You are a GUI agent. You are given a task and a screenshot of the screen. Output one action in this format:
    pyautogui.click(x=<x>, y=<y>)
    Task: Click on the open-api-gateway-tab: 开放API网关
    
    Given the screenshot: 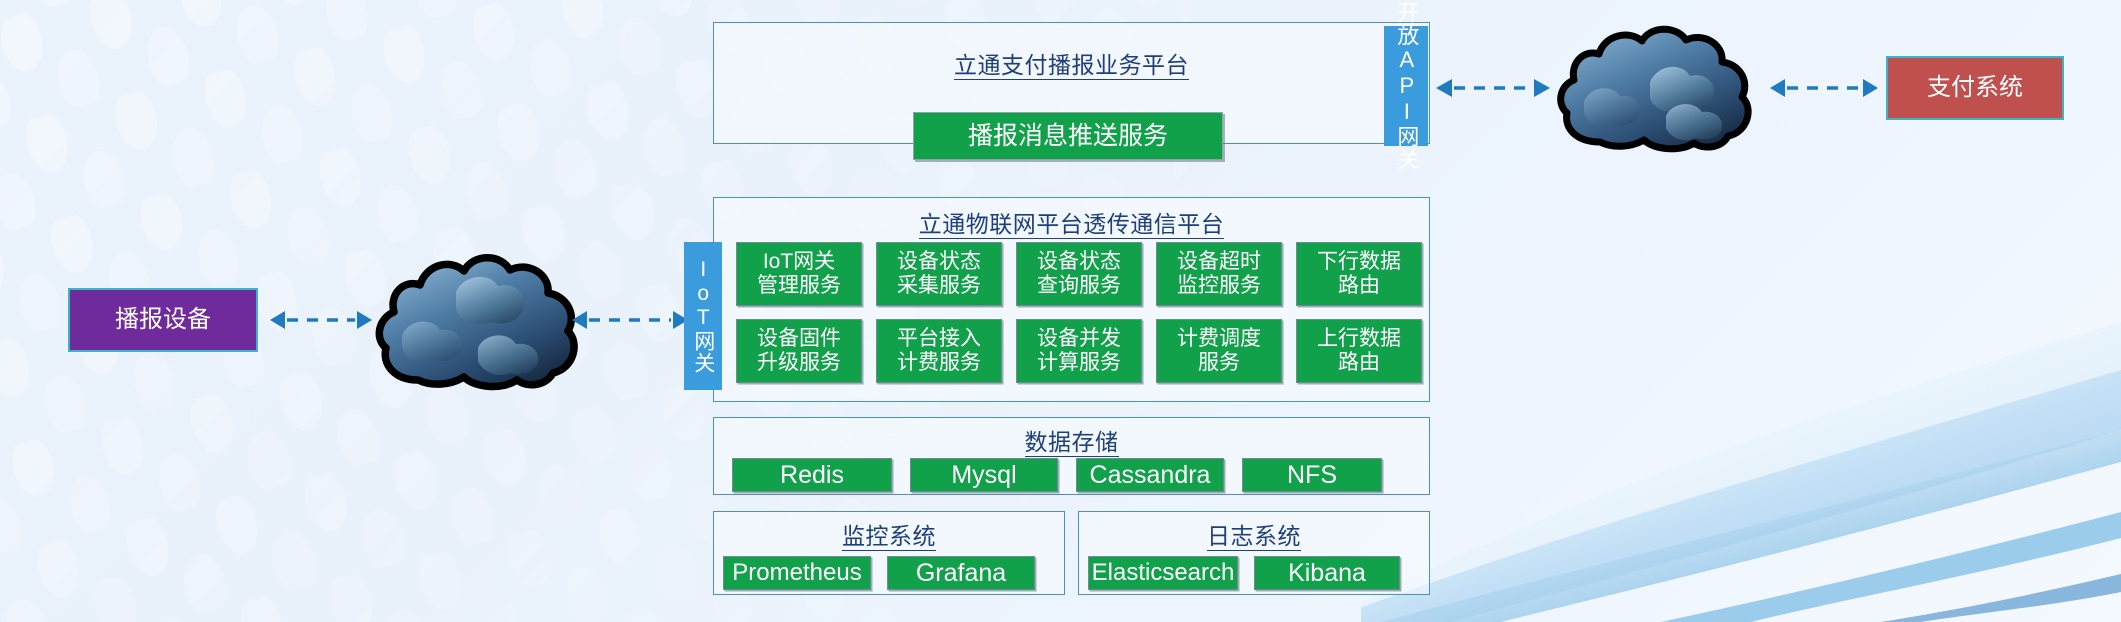 What is the action you would take?
    pyautogui.click(x=1406, y=86)
    